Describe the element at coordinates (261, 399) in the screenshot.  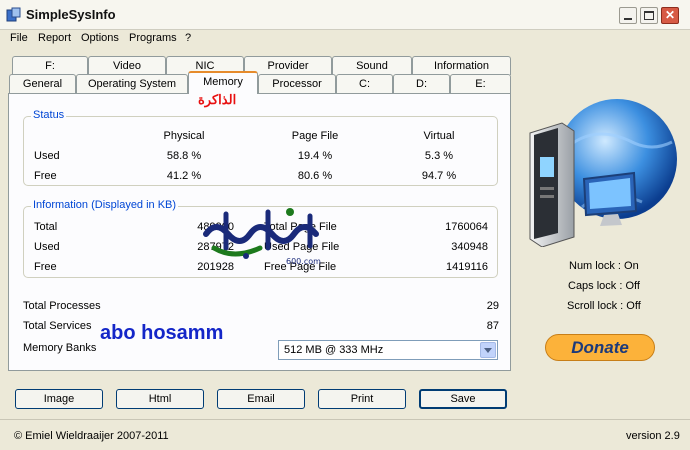
I see `email-button: Email` at that location.